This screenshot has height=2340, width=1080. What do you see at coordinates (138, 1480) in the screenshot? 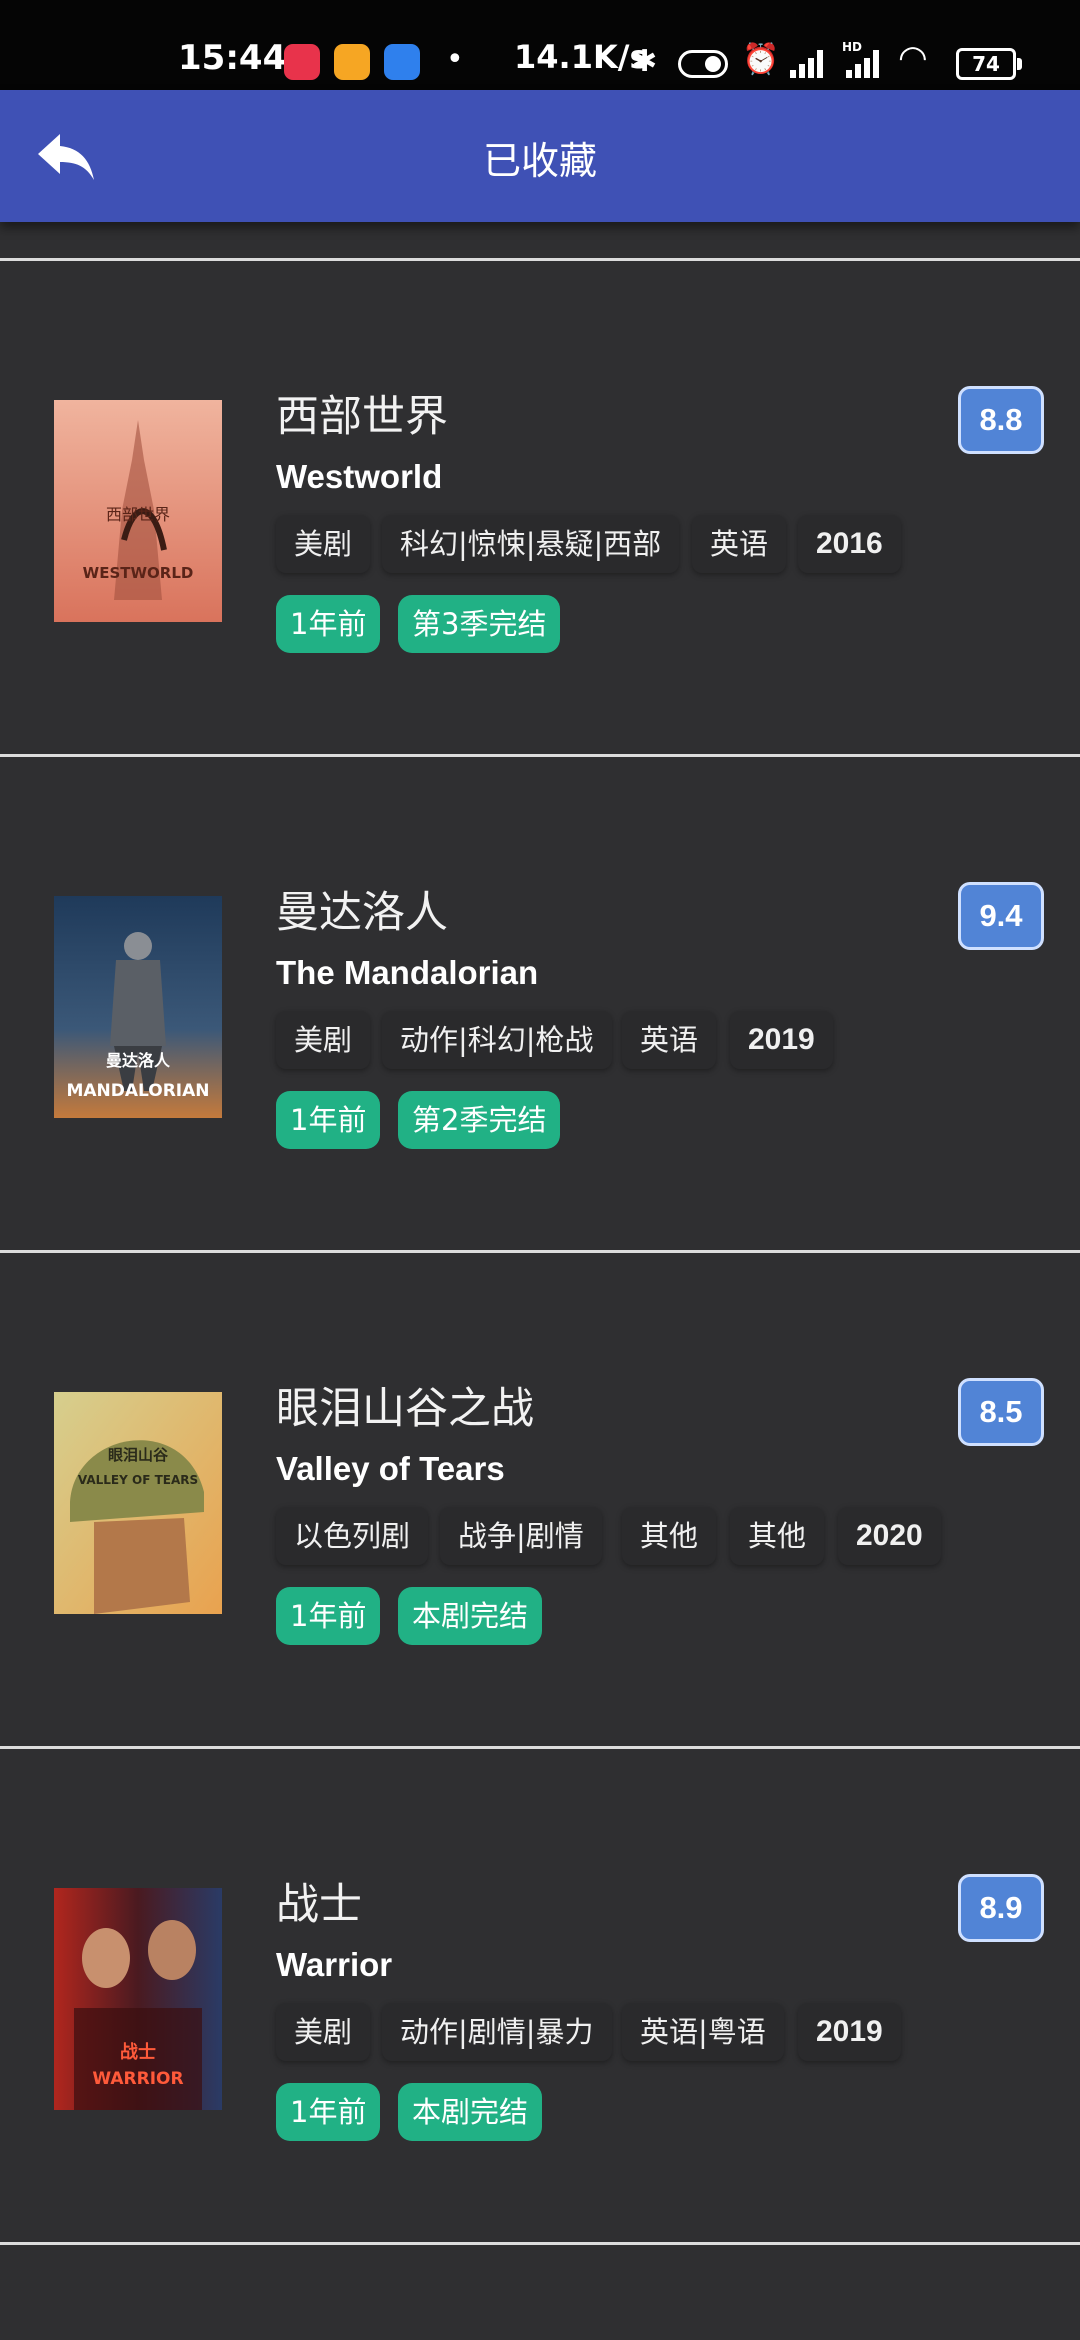
I see `svg-text: VALLEY OF TEARS` at bounding box center [138, 1480].